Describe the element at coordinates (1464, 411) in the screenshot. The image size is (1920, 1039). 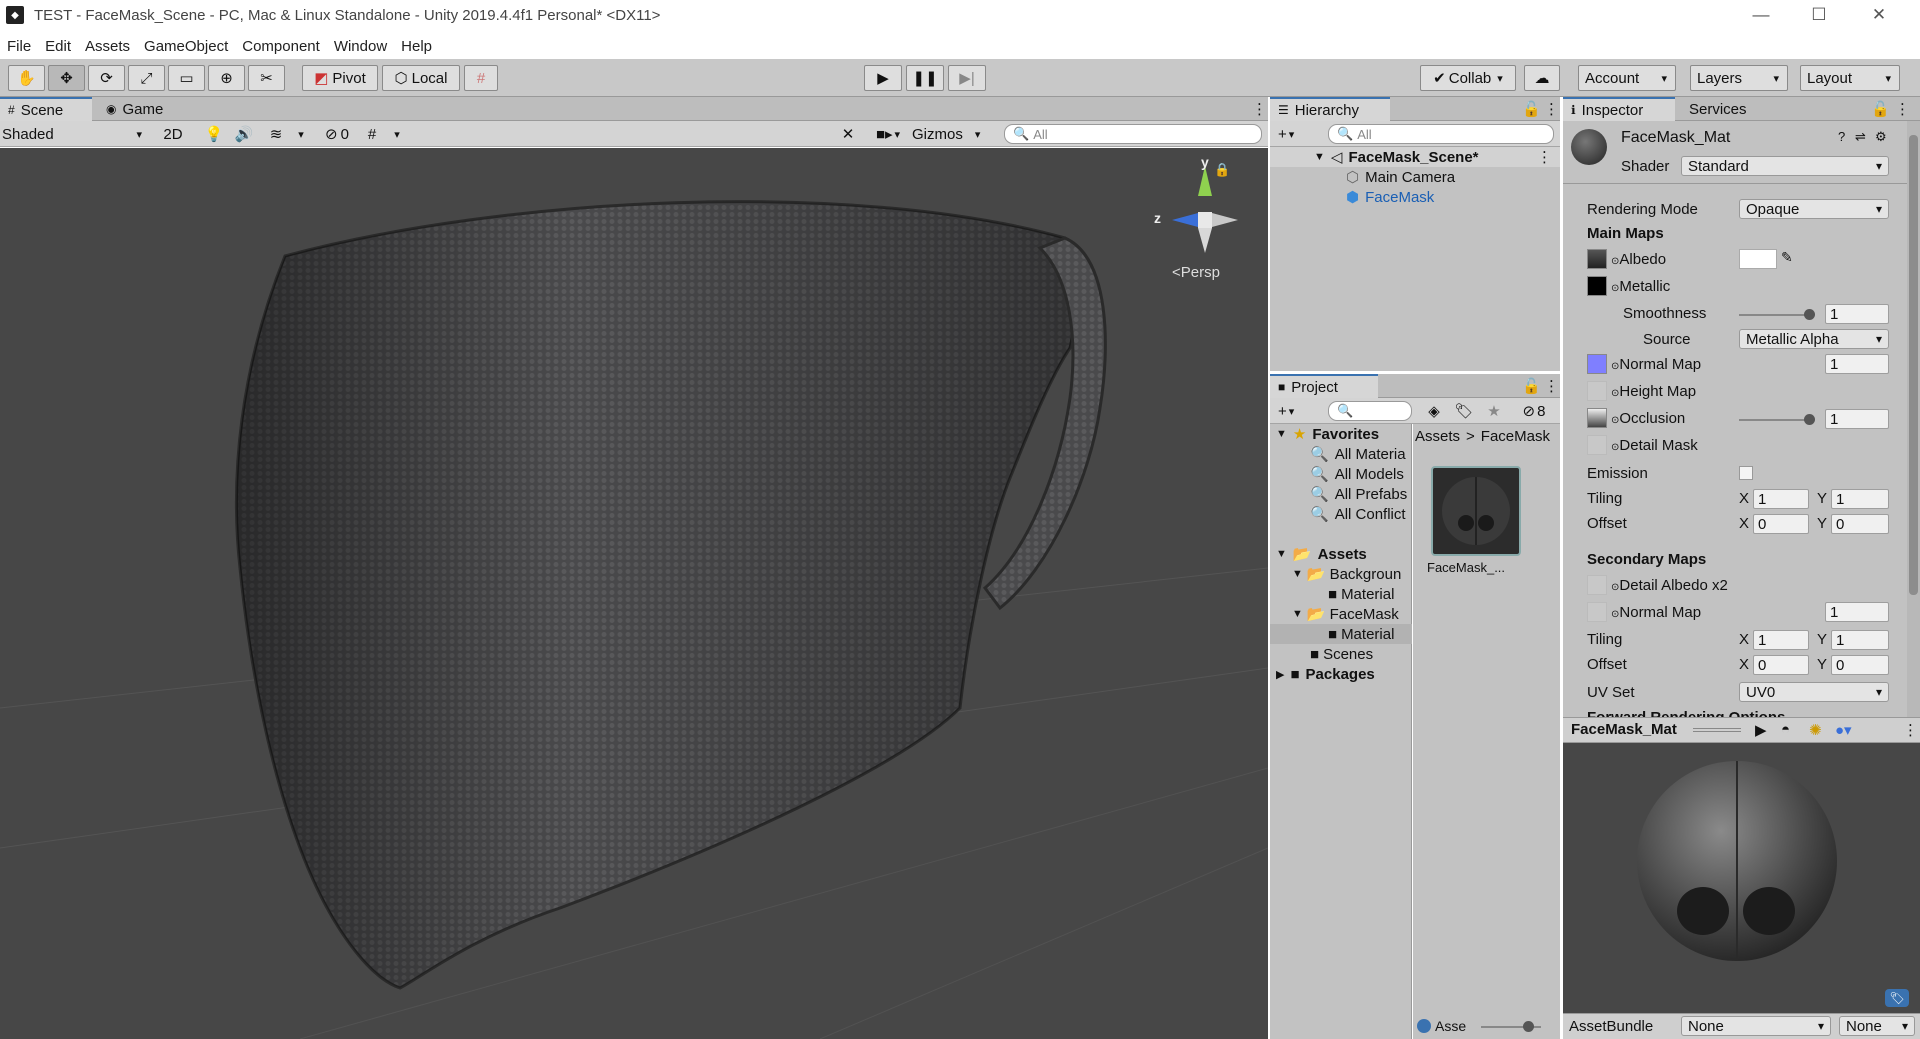
I see `search-by-label-icon: 🏷` at that location.